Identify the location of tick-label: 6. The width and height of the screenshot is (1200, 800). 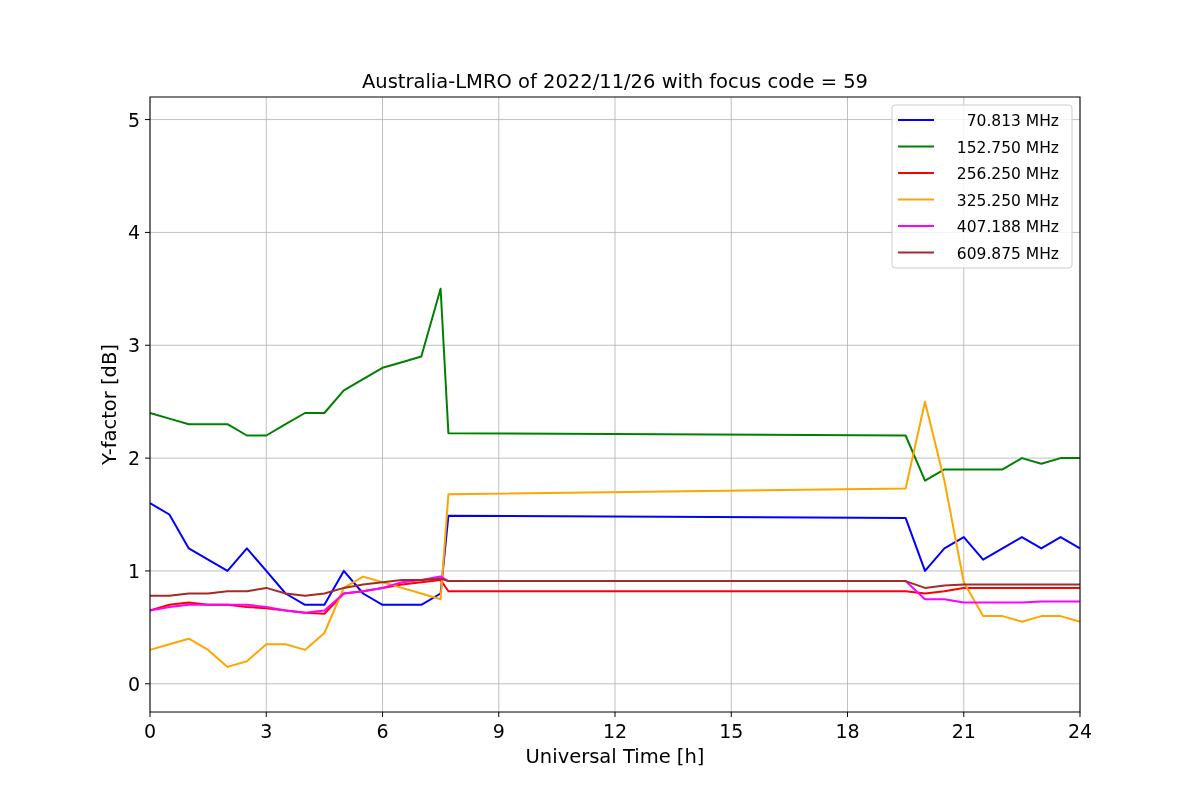
(382, 731).